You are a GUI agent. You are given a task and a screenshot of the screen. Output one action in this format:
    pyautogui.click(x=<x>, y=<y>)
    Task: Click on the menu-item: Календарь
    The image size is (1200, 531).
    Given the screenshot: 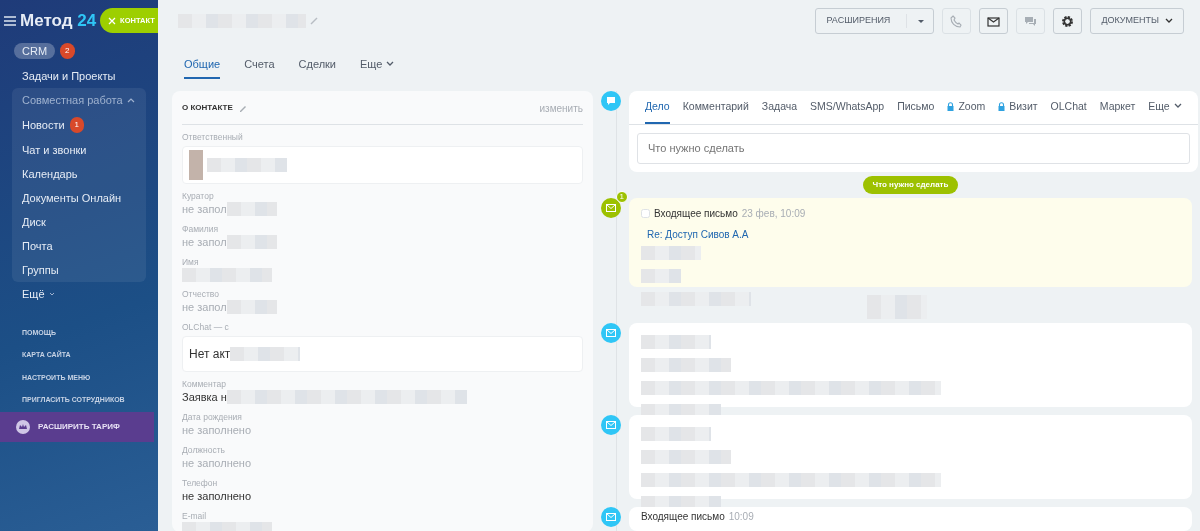 What is the action you would take?
    pyautogui.click(x=50, y=173)
    